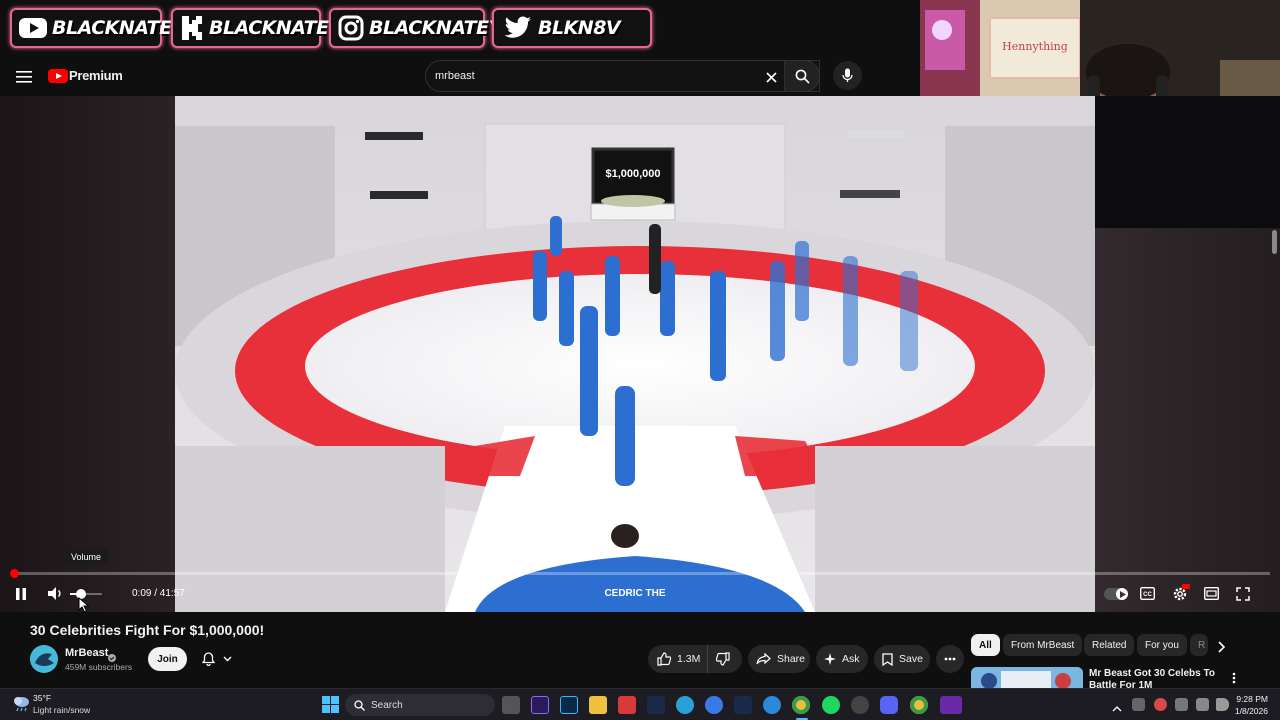 This screenshot has height=720, width=1280. What do you see at coordinates (1199, 645) in the screenshot?
I see `chip-truncated: R` at bounding box center [1199, 645].